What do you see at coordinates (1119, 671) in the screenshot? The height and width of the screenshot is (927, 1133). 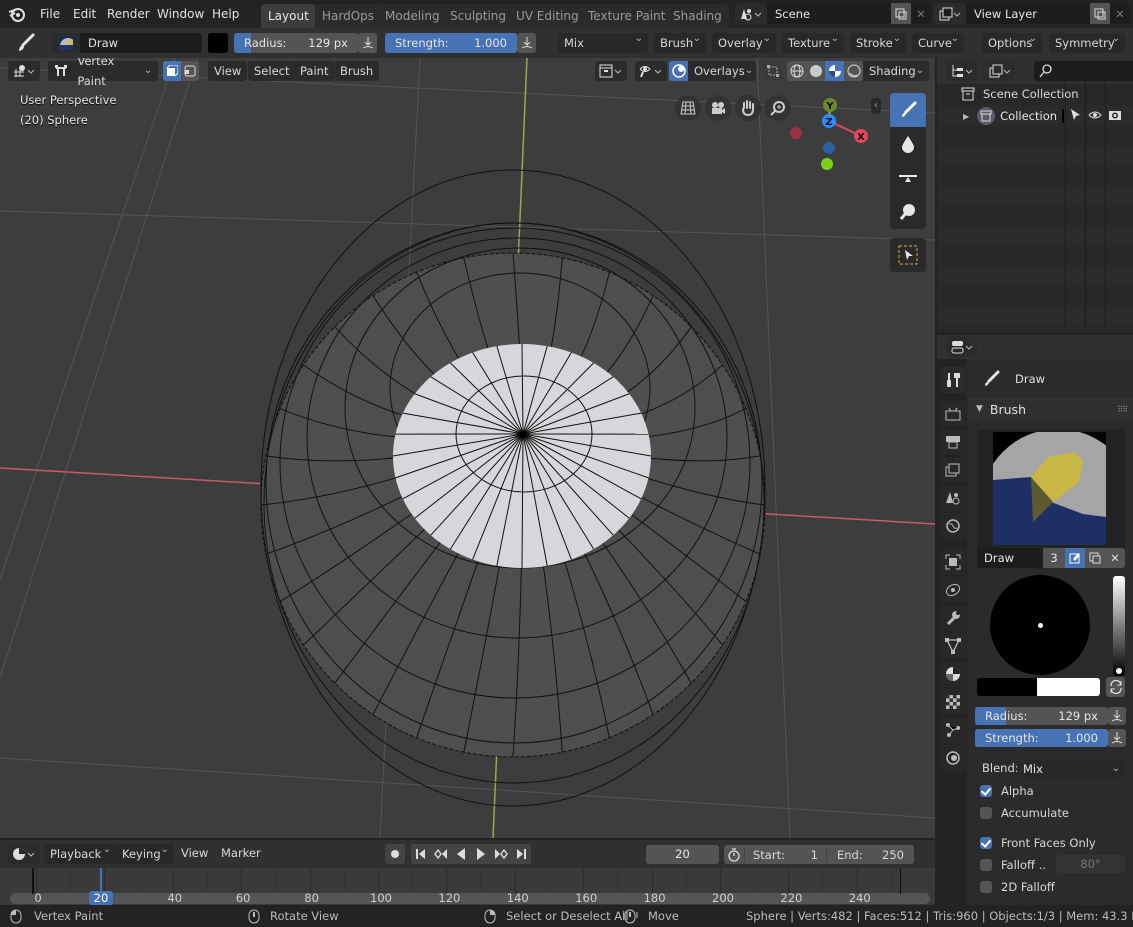 I see `value-slider-handle` at bounding box center [1119, 671].